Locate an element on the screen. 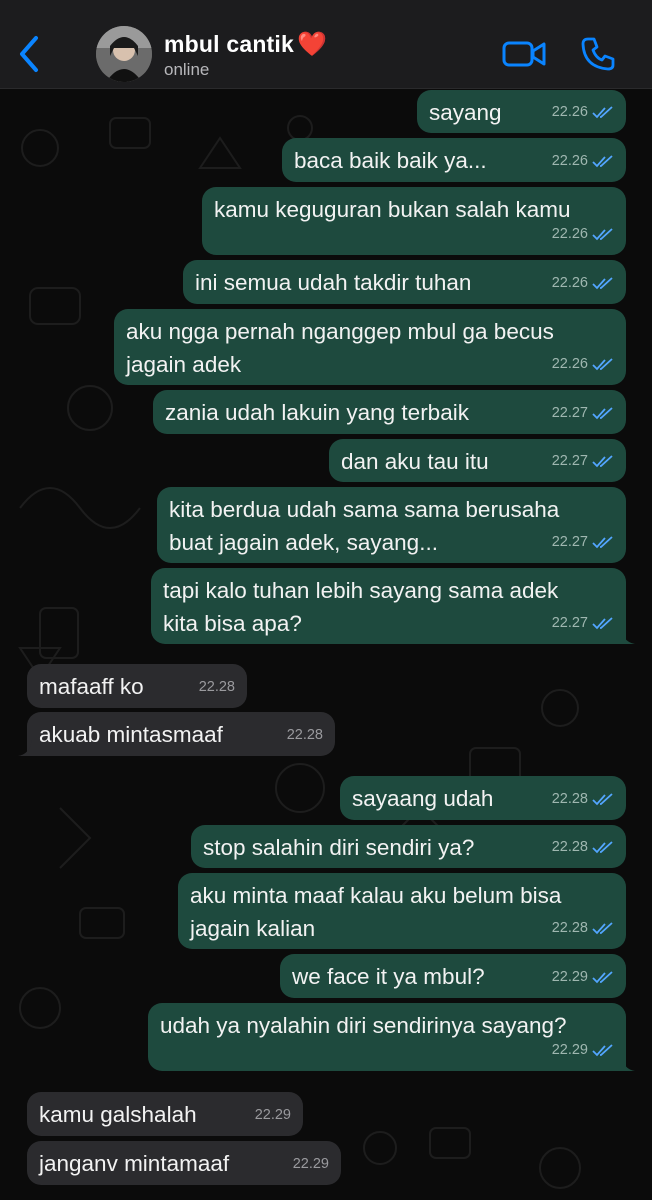 Image resolution: width=652 pixels, height=1200 pixels. contact-name-text: mbul cantik is located at coordinates (229, 44).